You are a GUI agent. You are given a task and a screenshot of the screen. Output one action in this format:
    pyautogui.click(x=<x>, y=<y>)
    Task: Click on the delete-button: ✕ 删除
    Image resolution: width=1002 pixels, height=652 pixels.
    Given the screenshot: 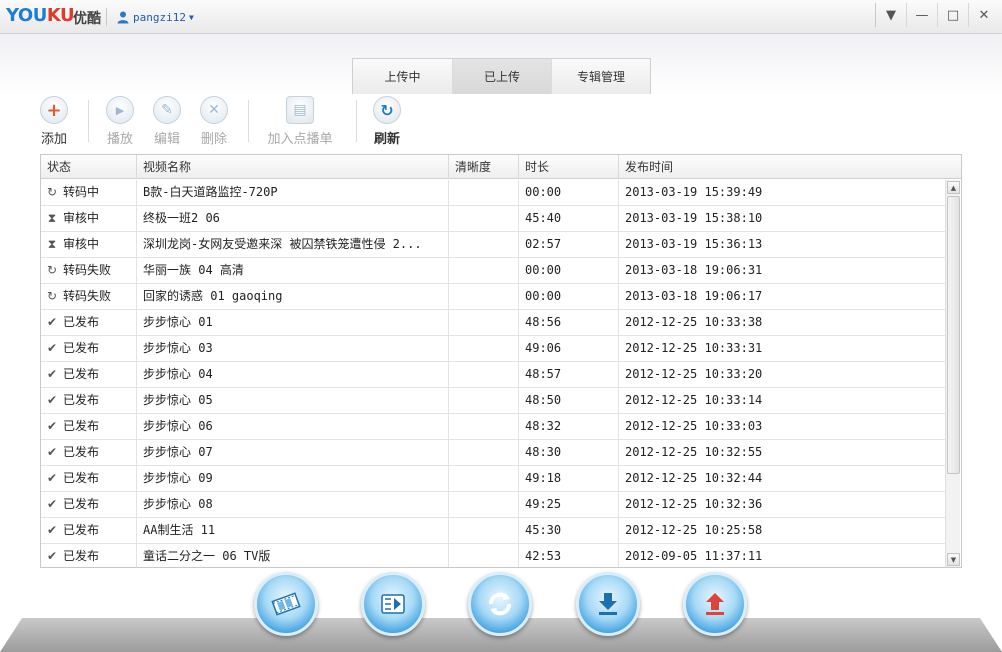 What is the action you would take?
    pyautogui.click(x=214, y=121)
    